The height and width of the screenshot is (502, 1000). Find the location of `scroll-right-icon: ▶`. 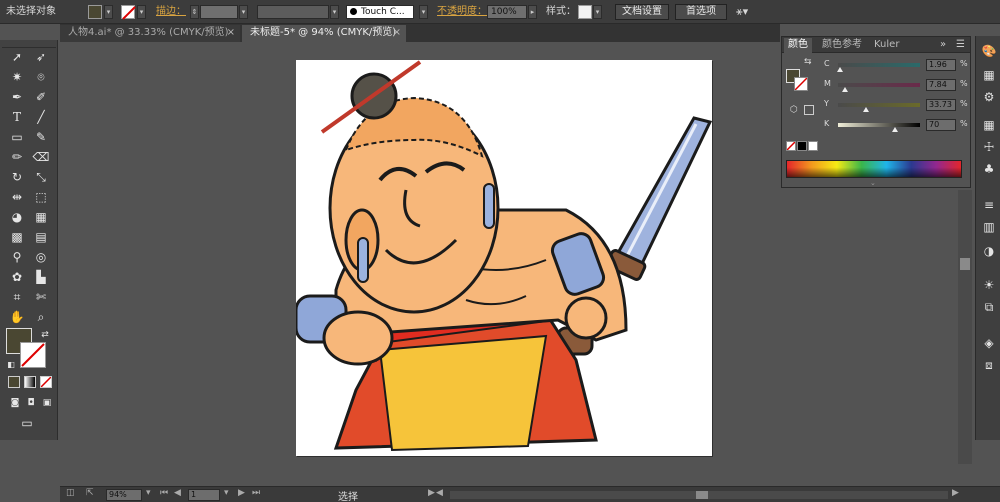

scroll-right-icon: ▶ is located at coordinates (955, 493).